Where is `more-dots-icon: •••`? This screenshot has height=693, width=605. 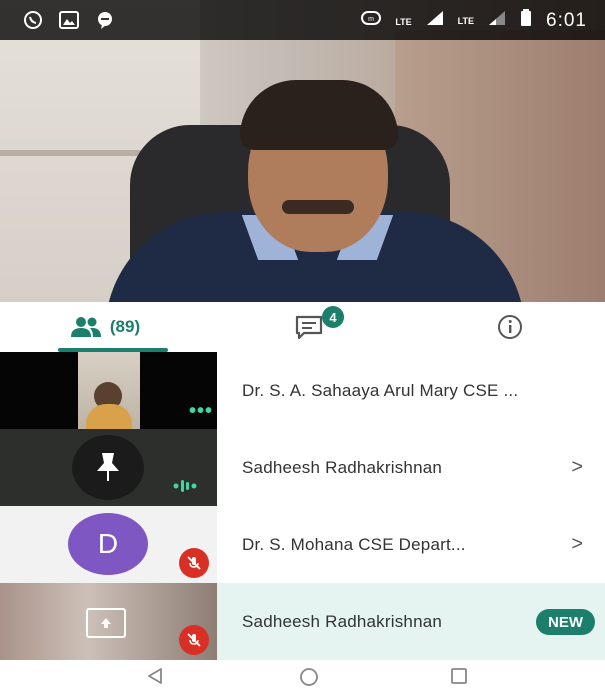
more-dots-icon: ••• is located at coordinates (200, 411).